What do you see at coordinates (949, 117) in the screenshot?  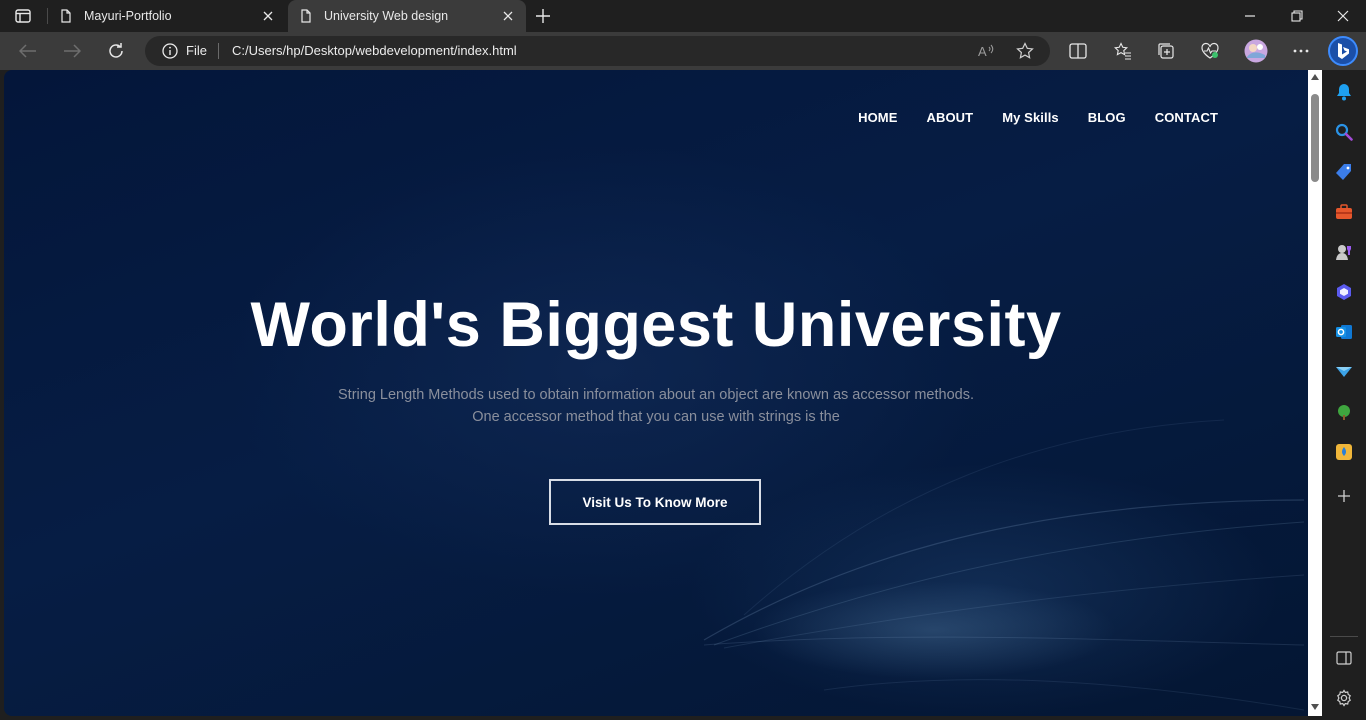 I see `nav-link-about: ABOUT` at bounding box center [949, 117].